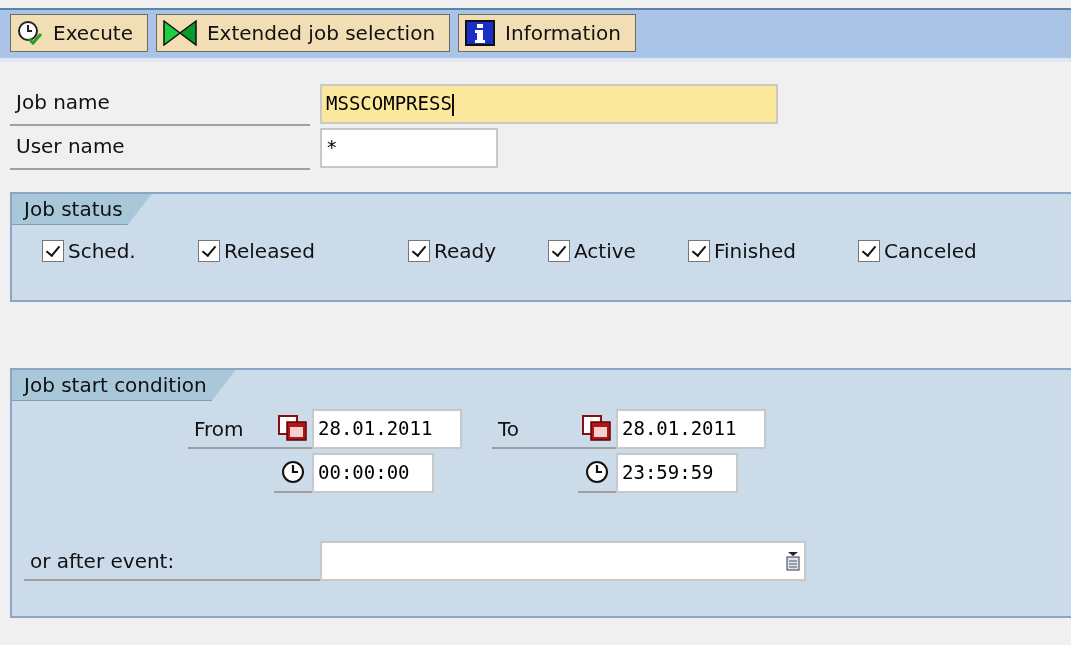 The width and height of the screenshot is (1071, 645). Describe the element at coordinates (160, 105) in the screenshot. I see `field-label: Job name` at that location.